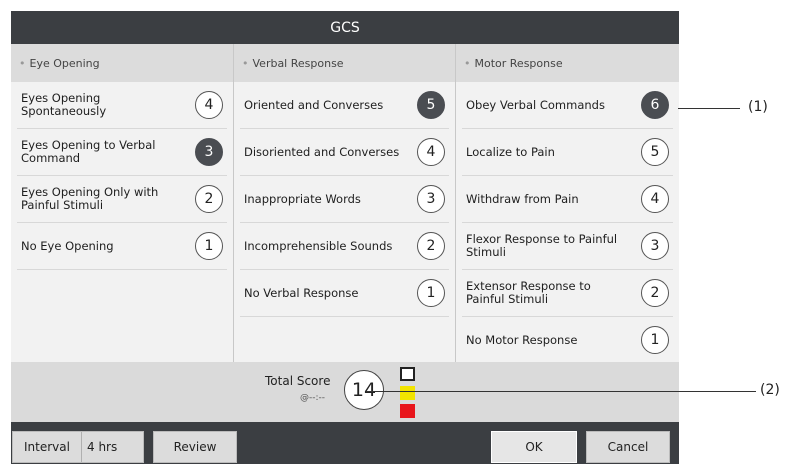 The width and height of the screenshot is (789, 473). What do you see at coordinates (655, 152) in the screenshot?
I see `score-badge: 5` at bounding box center [655, 152].